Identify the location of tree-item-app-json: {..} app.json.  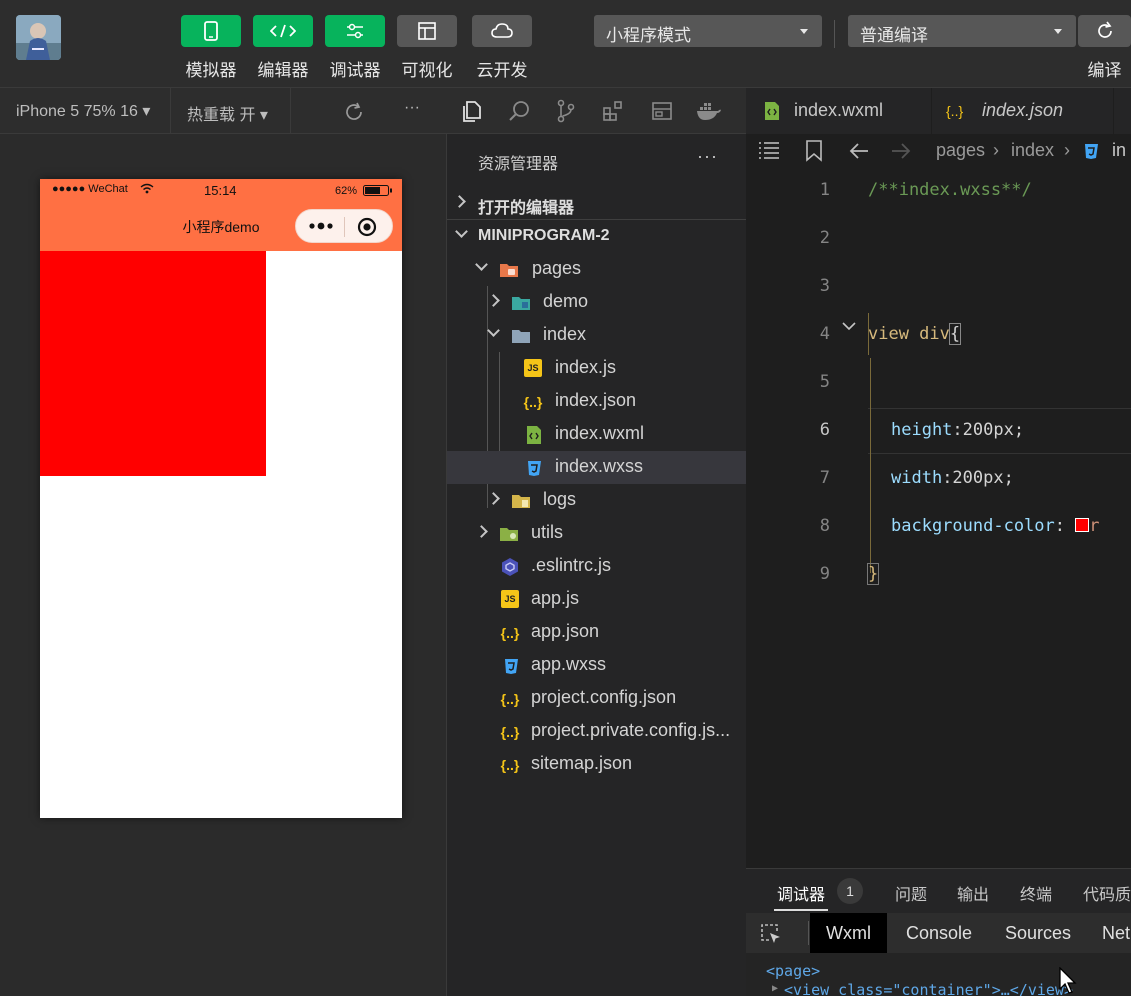
(597, 632).